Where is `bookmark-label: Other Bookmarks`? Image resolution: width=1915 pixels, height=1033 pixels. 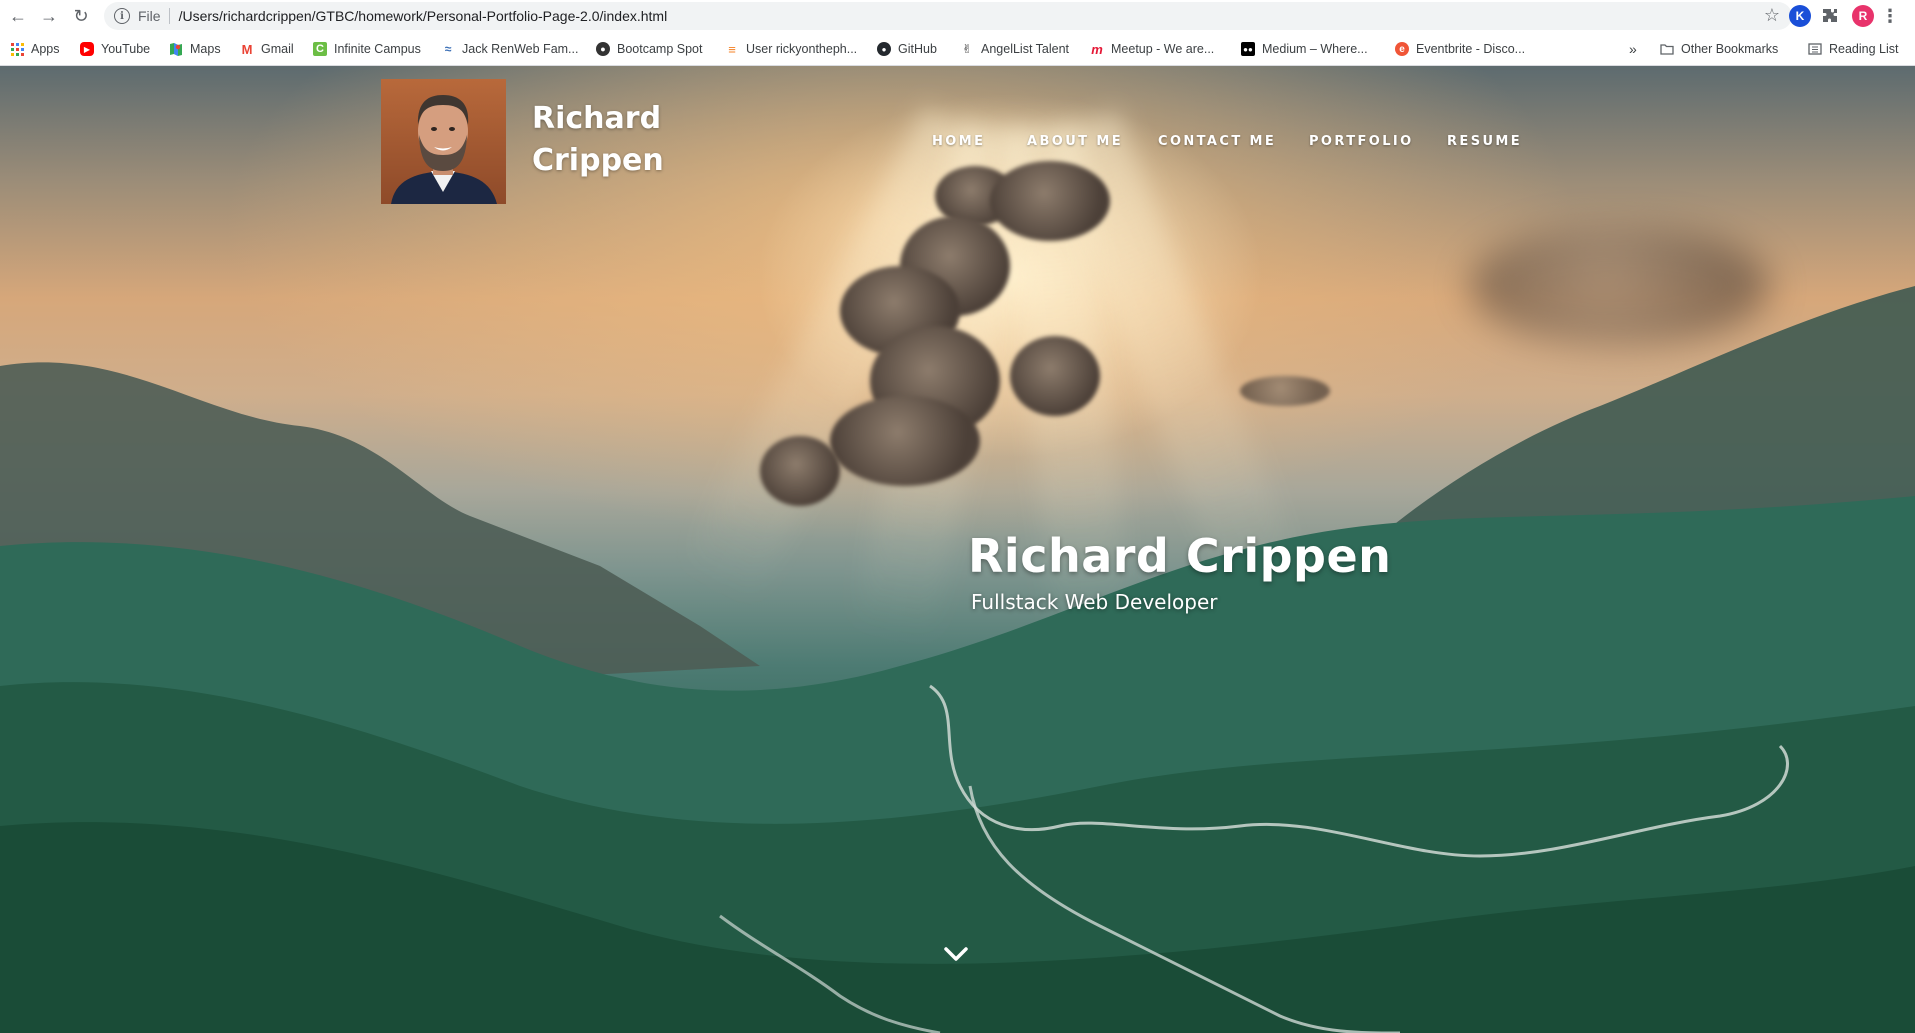
bookmark-label: Other Bookmarks is located at coordinates (1730, 49).